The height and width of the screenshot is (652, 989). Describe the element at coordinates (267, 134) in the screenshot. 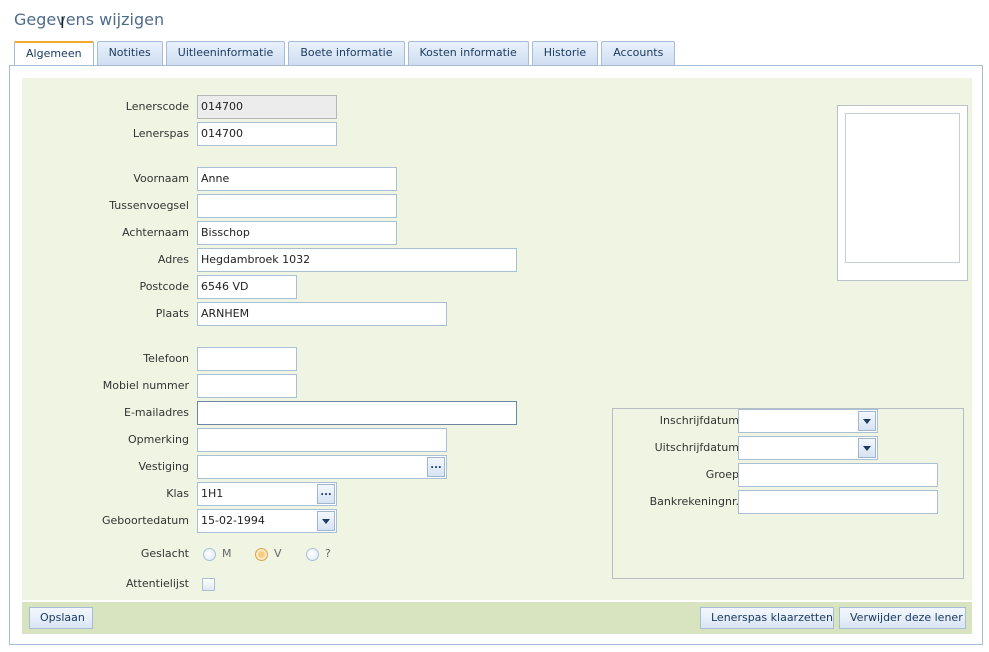

I see `lenerspas-field: 014700` at that location.